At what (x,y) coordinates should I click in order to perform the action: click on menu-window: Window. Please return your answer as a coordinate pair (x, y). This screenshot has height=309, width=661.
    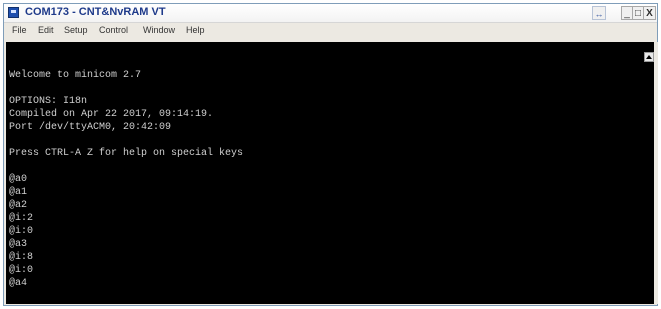
    Looking at the image, I should click on (159, 30).